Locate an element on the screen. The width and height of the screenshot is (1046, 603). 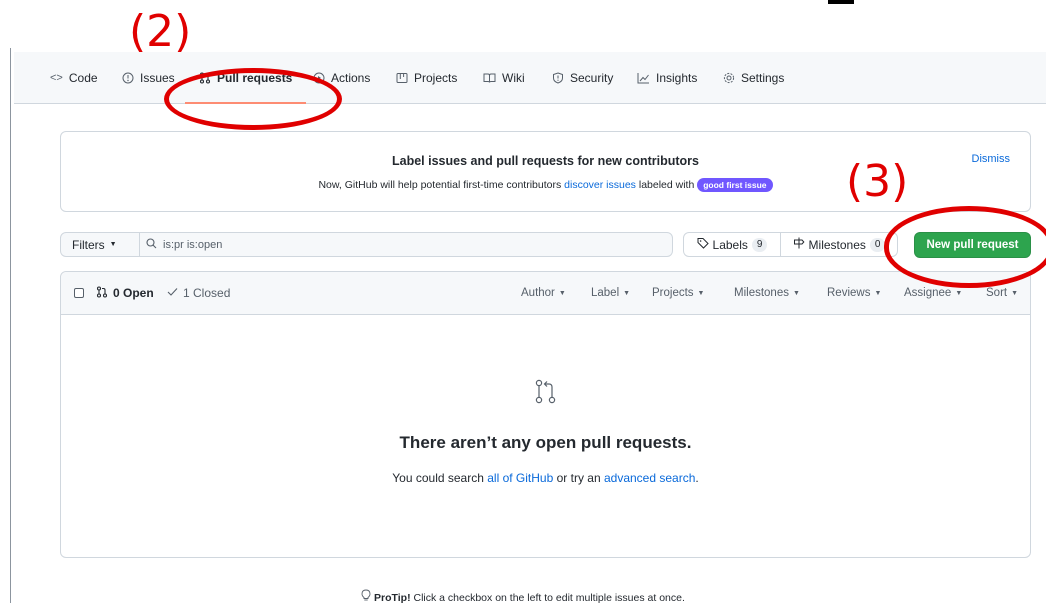
reviews-label: Reviews is located at coordinates (849, 293).